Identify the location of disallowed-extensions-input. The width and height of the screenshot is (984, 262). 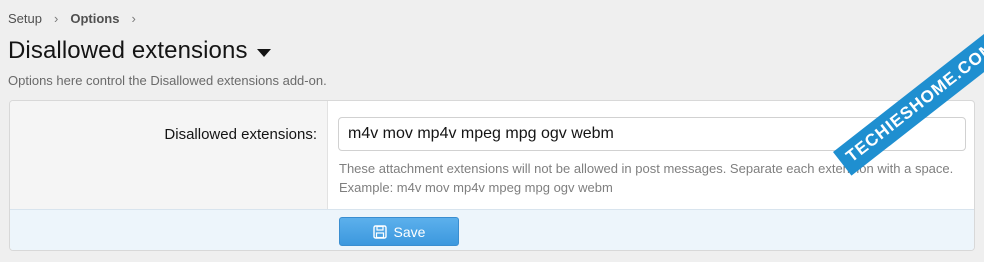
(652, 134).